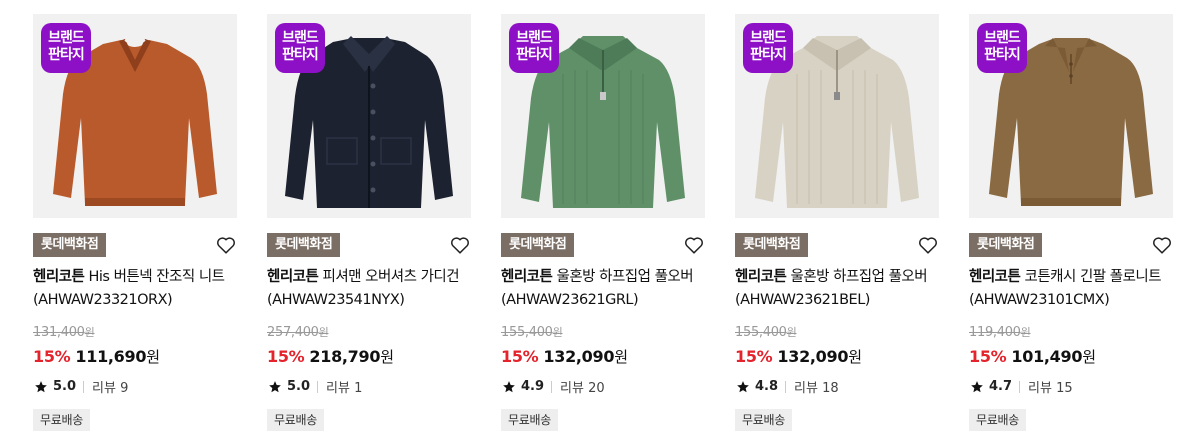 The height and width of the screenshot is (443, 1189). What do you see at coordinates (110, 388) in the screenshot?
I see `review-count: 리뷰 9` at bounding box center [110, 388].